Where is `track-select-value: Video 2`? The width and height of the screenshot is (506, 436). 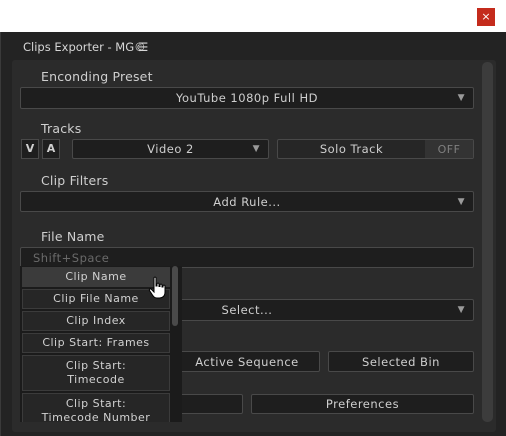 track-select-value: Video 2 is located at coordinates (170, 149).